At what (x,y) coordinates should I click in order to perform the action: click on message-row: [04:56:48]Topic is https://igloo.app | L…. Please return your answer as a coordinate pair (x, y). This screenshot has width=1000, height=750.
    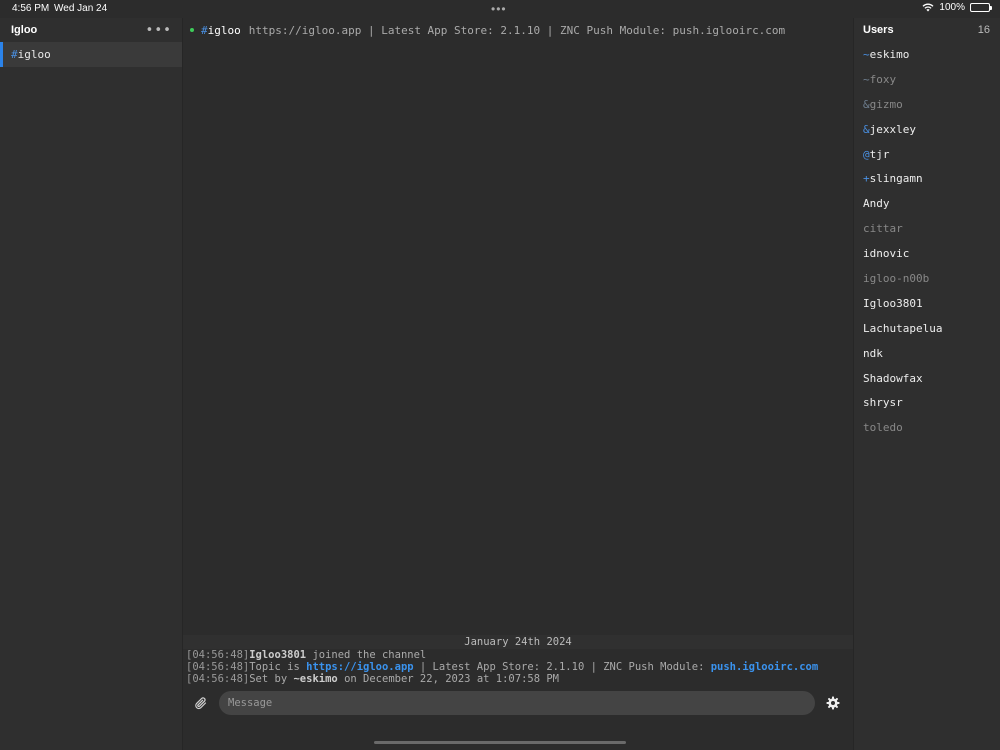
    Looking at the image, I should click on (518, 667).